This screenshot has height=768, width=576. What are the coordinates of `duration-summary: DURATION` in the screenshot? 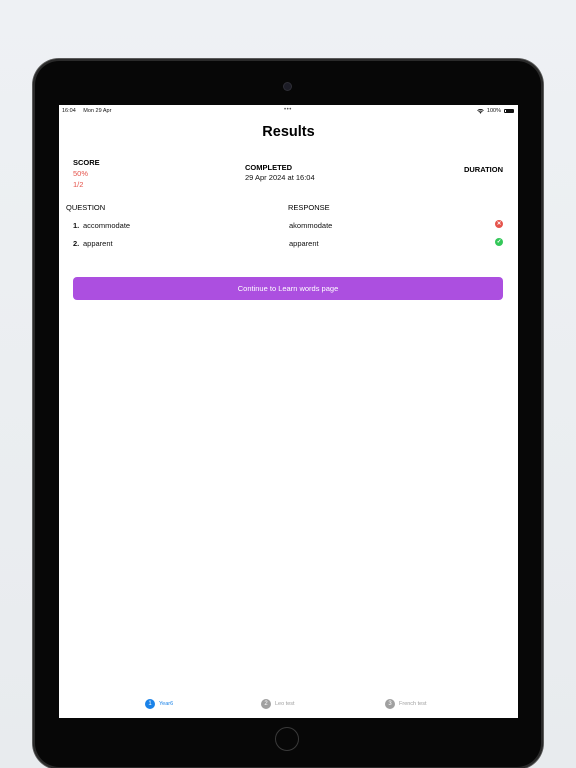 It's located at (483, 169).